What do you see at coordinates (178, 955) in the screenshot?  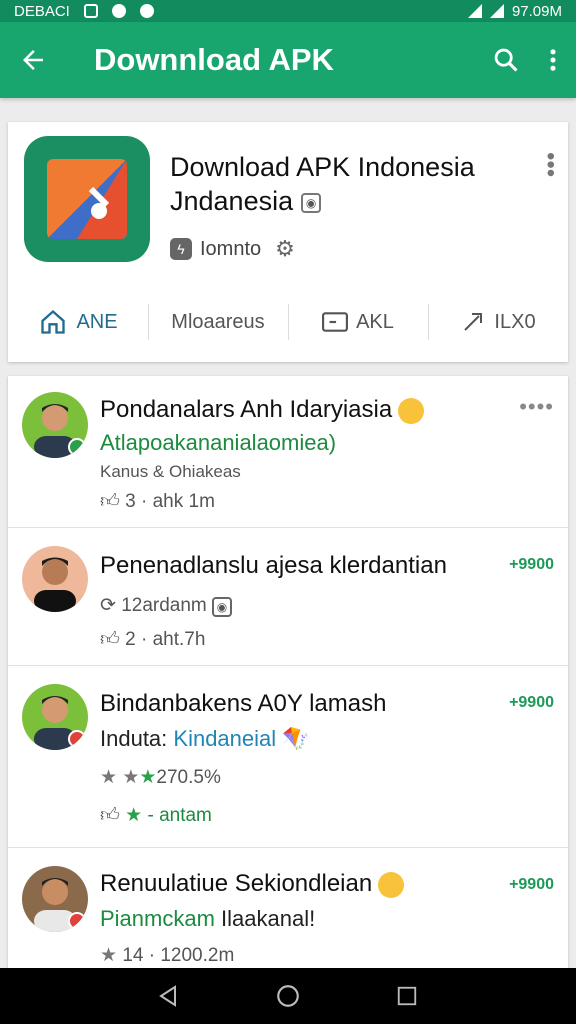 I see `post-rating-text: 14 · 1200.2m` at bounding box center [178, 955].